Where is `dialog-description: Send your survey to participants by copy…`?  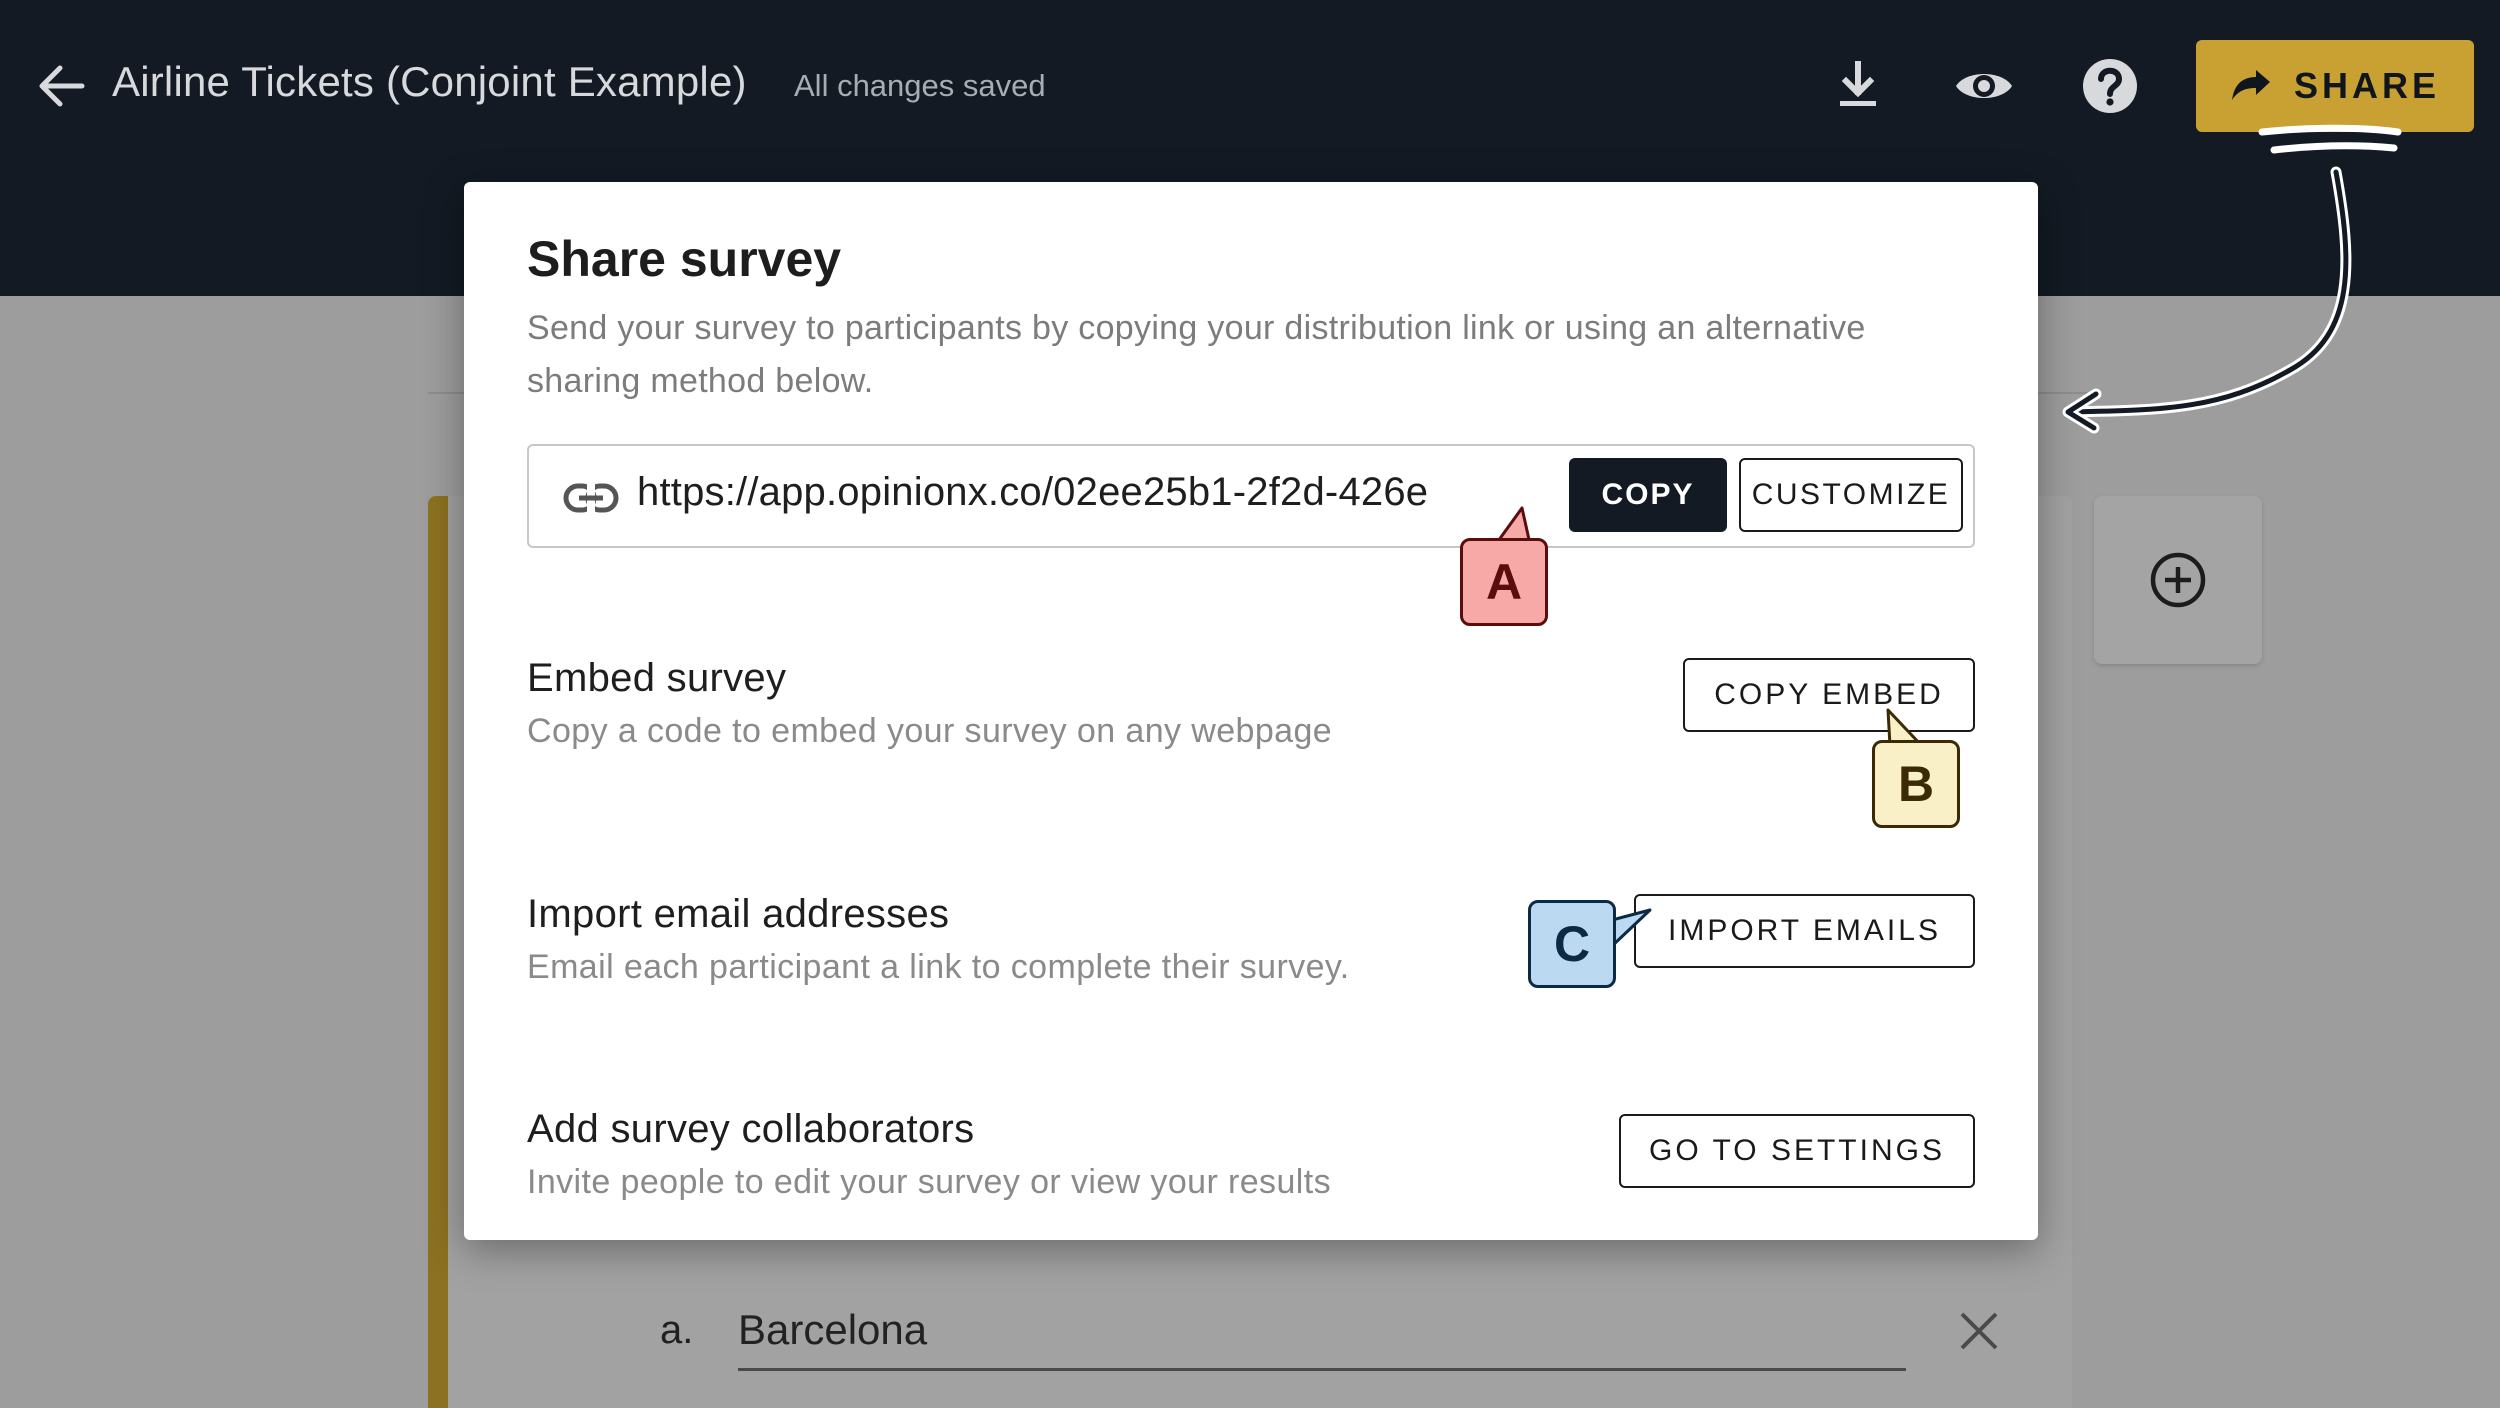 dialog-description: Send your survey to participants by copy… is located at coordinates (1196, 354).